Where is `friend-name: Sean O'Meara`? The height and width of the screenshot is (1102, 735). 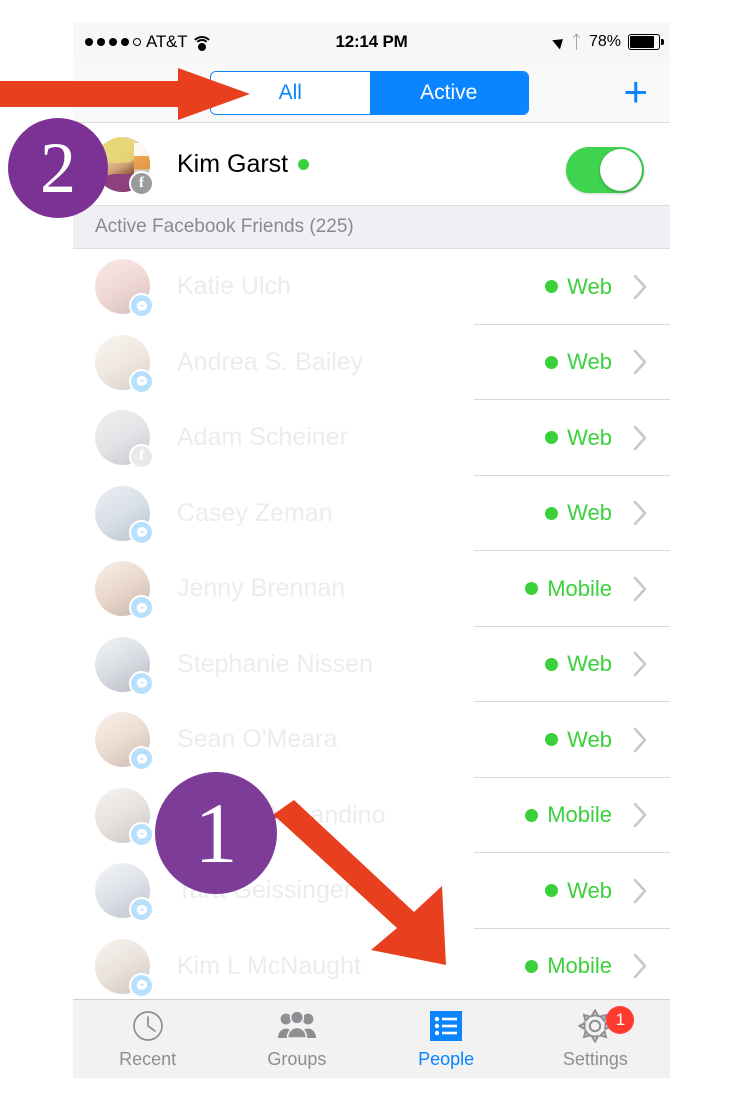
friend-name: Sean O'Meara is located at coordinates (257, 739).